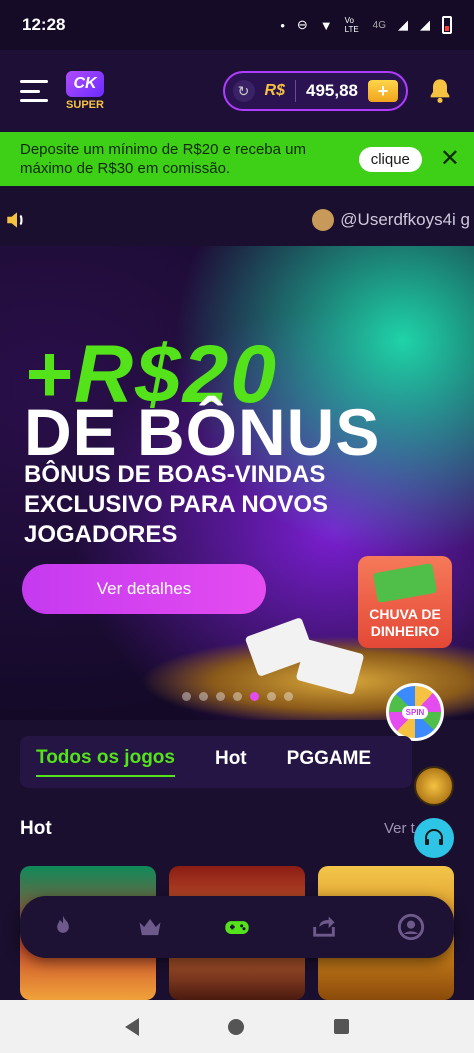 The image size is (474, 1053). I want to click on recent-apps-icon, so click(342, 1026).